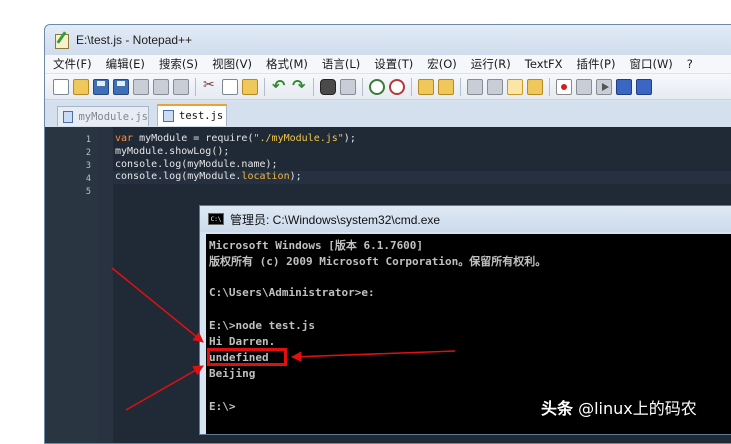 This screenshot has height=444, width=731. What do you see at coordinates (637, 408) in the screenshot?
I see `watermark-handle: @linux上的码农` at bounding box center [637, 408].